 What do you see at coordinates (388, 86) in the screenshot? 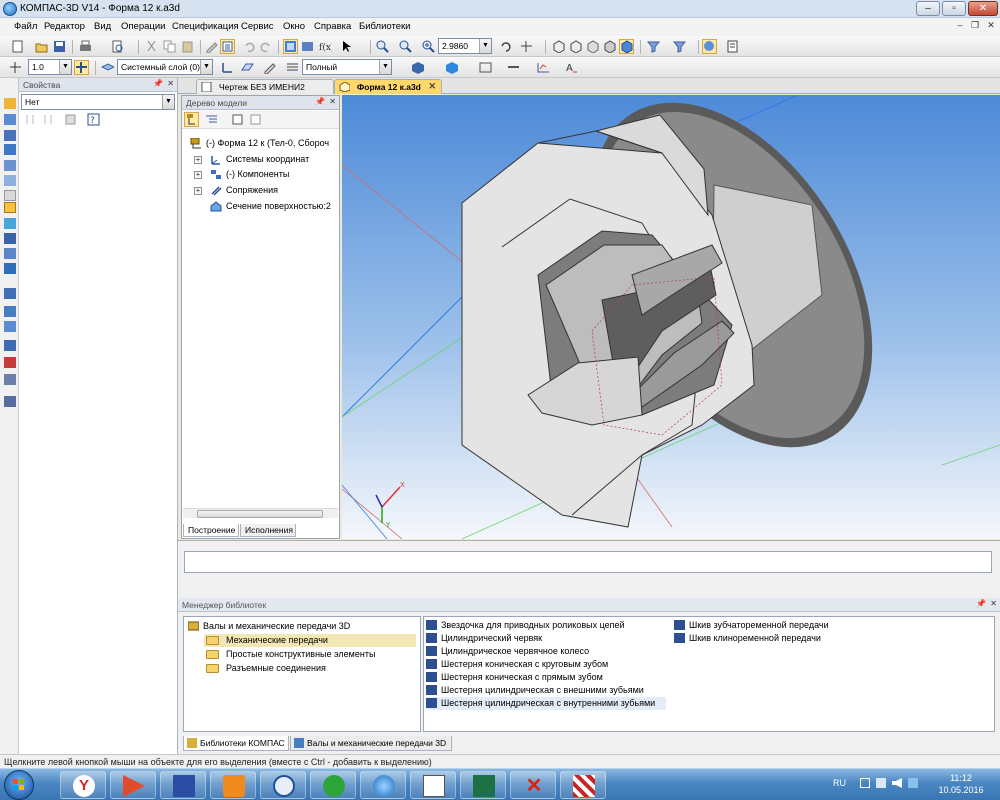
I see `tab-model: Форма 12 к.а3d ✕` at bounding box center [388, 86].